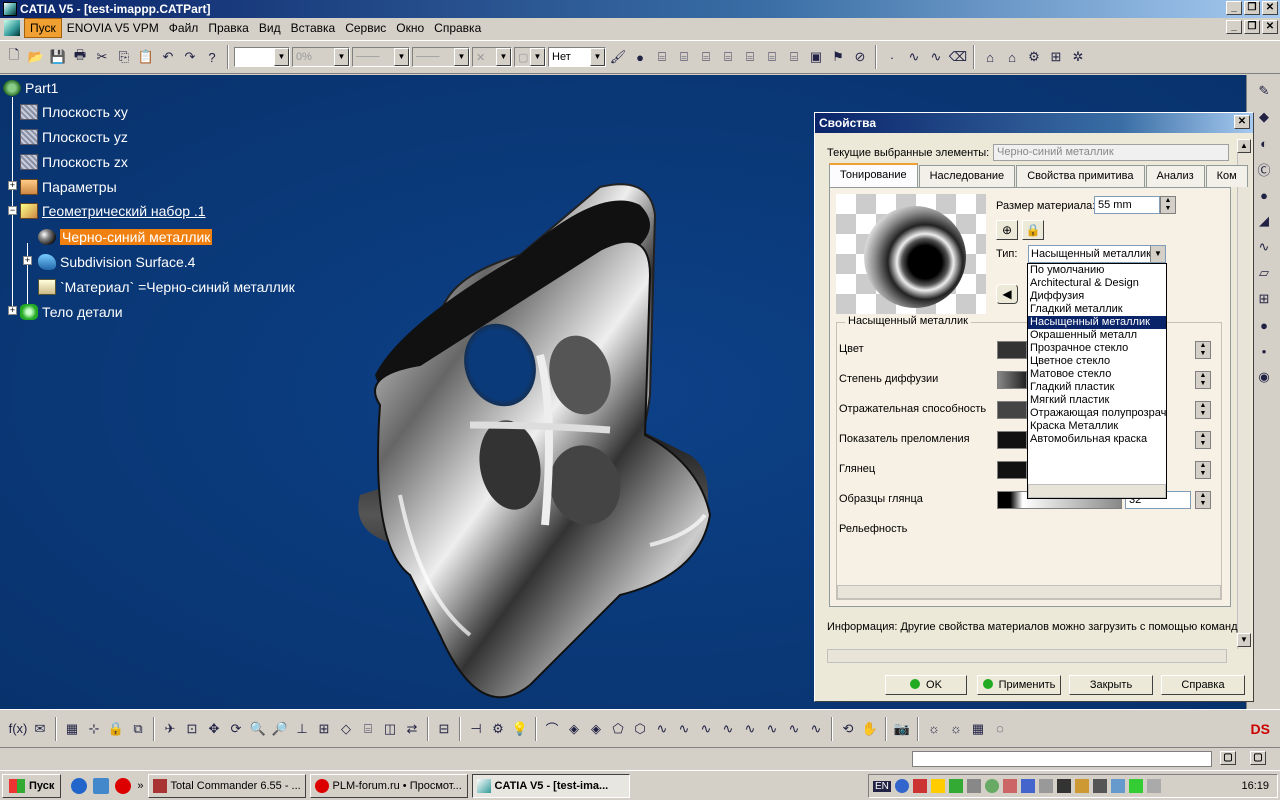  What do you see at coordinates (640, 729) in the screenshot?
I see `surface5-icon: ⬡` at bounding box center [640, 729].